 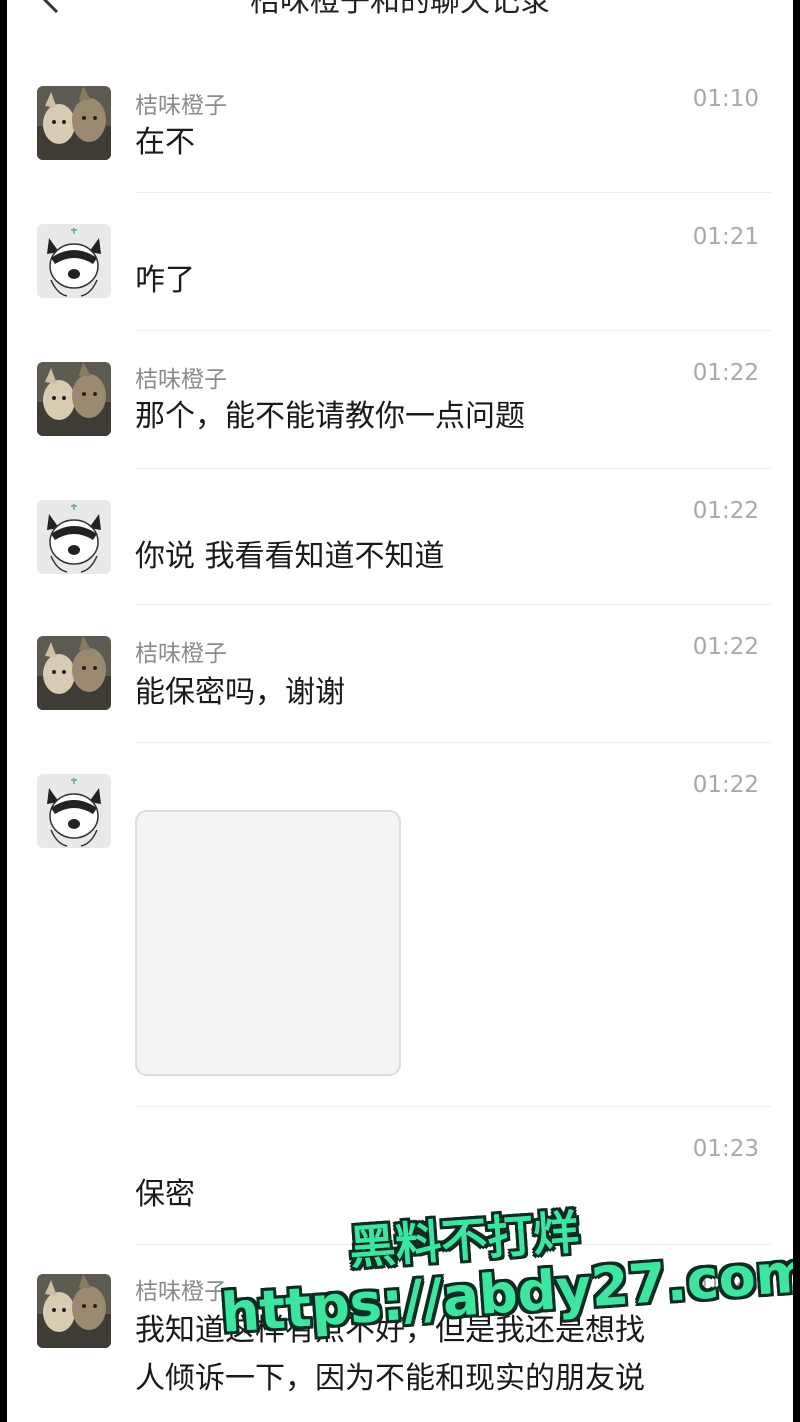 What do you see at coordinates (240, 692) in the screenshot?
I see `message-text: 能保密吗，谢谢` at bounding box center [240, 692].